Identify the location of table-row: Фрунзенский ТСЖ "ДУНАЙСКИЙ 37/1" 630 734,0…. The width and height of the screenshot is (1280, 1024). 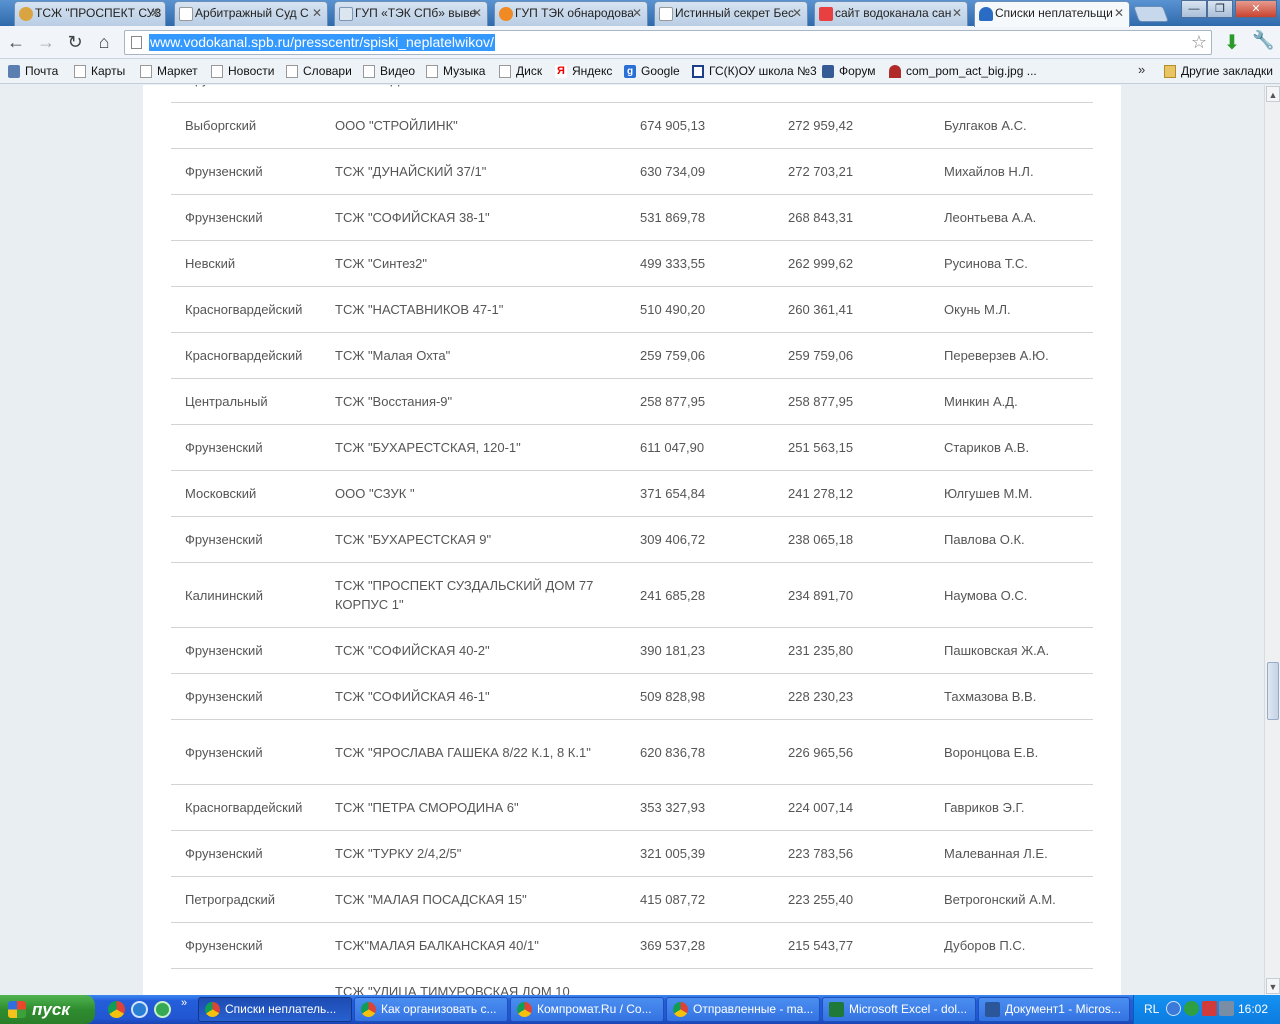
(632, 172).